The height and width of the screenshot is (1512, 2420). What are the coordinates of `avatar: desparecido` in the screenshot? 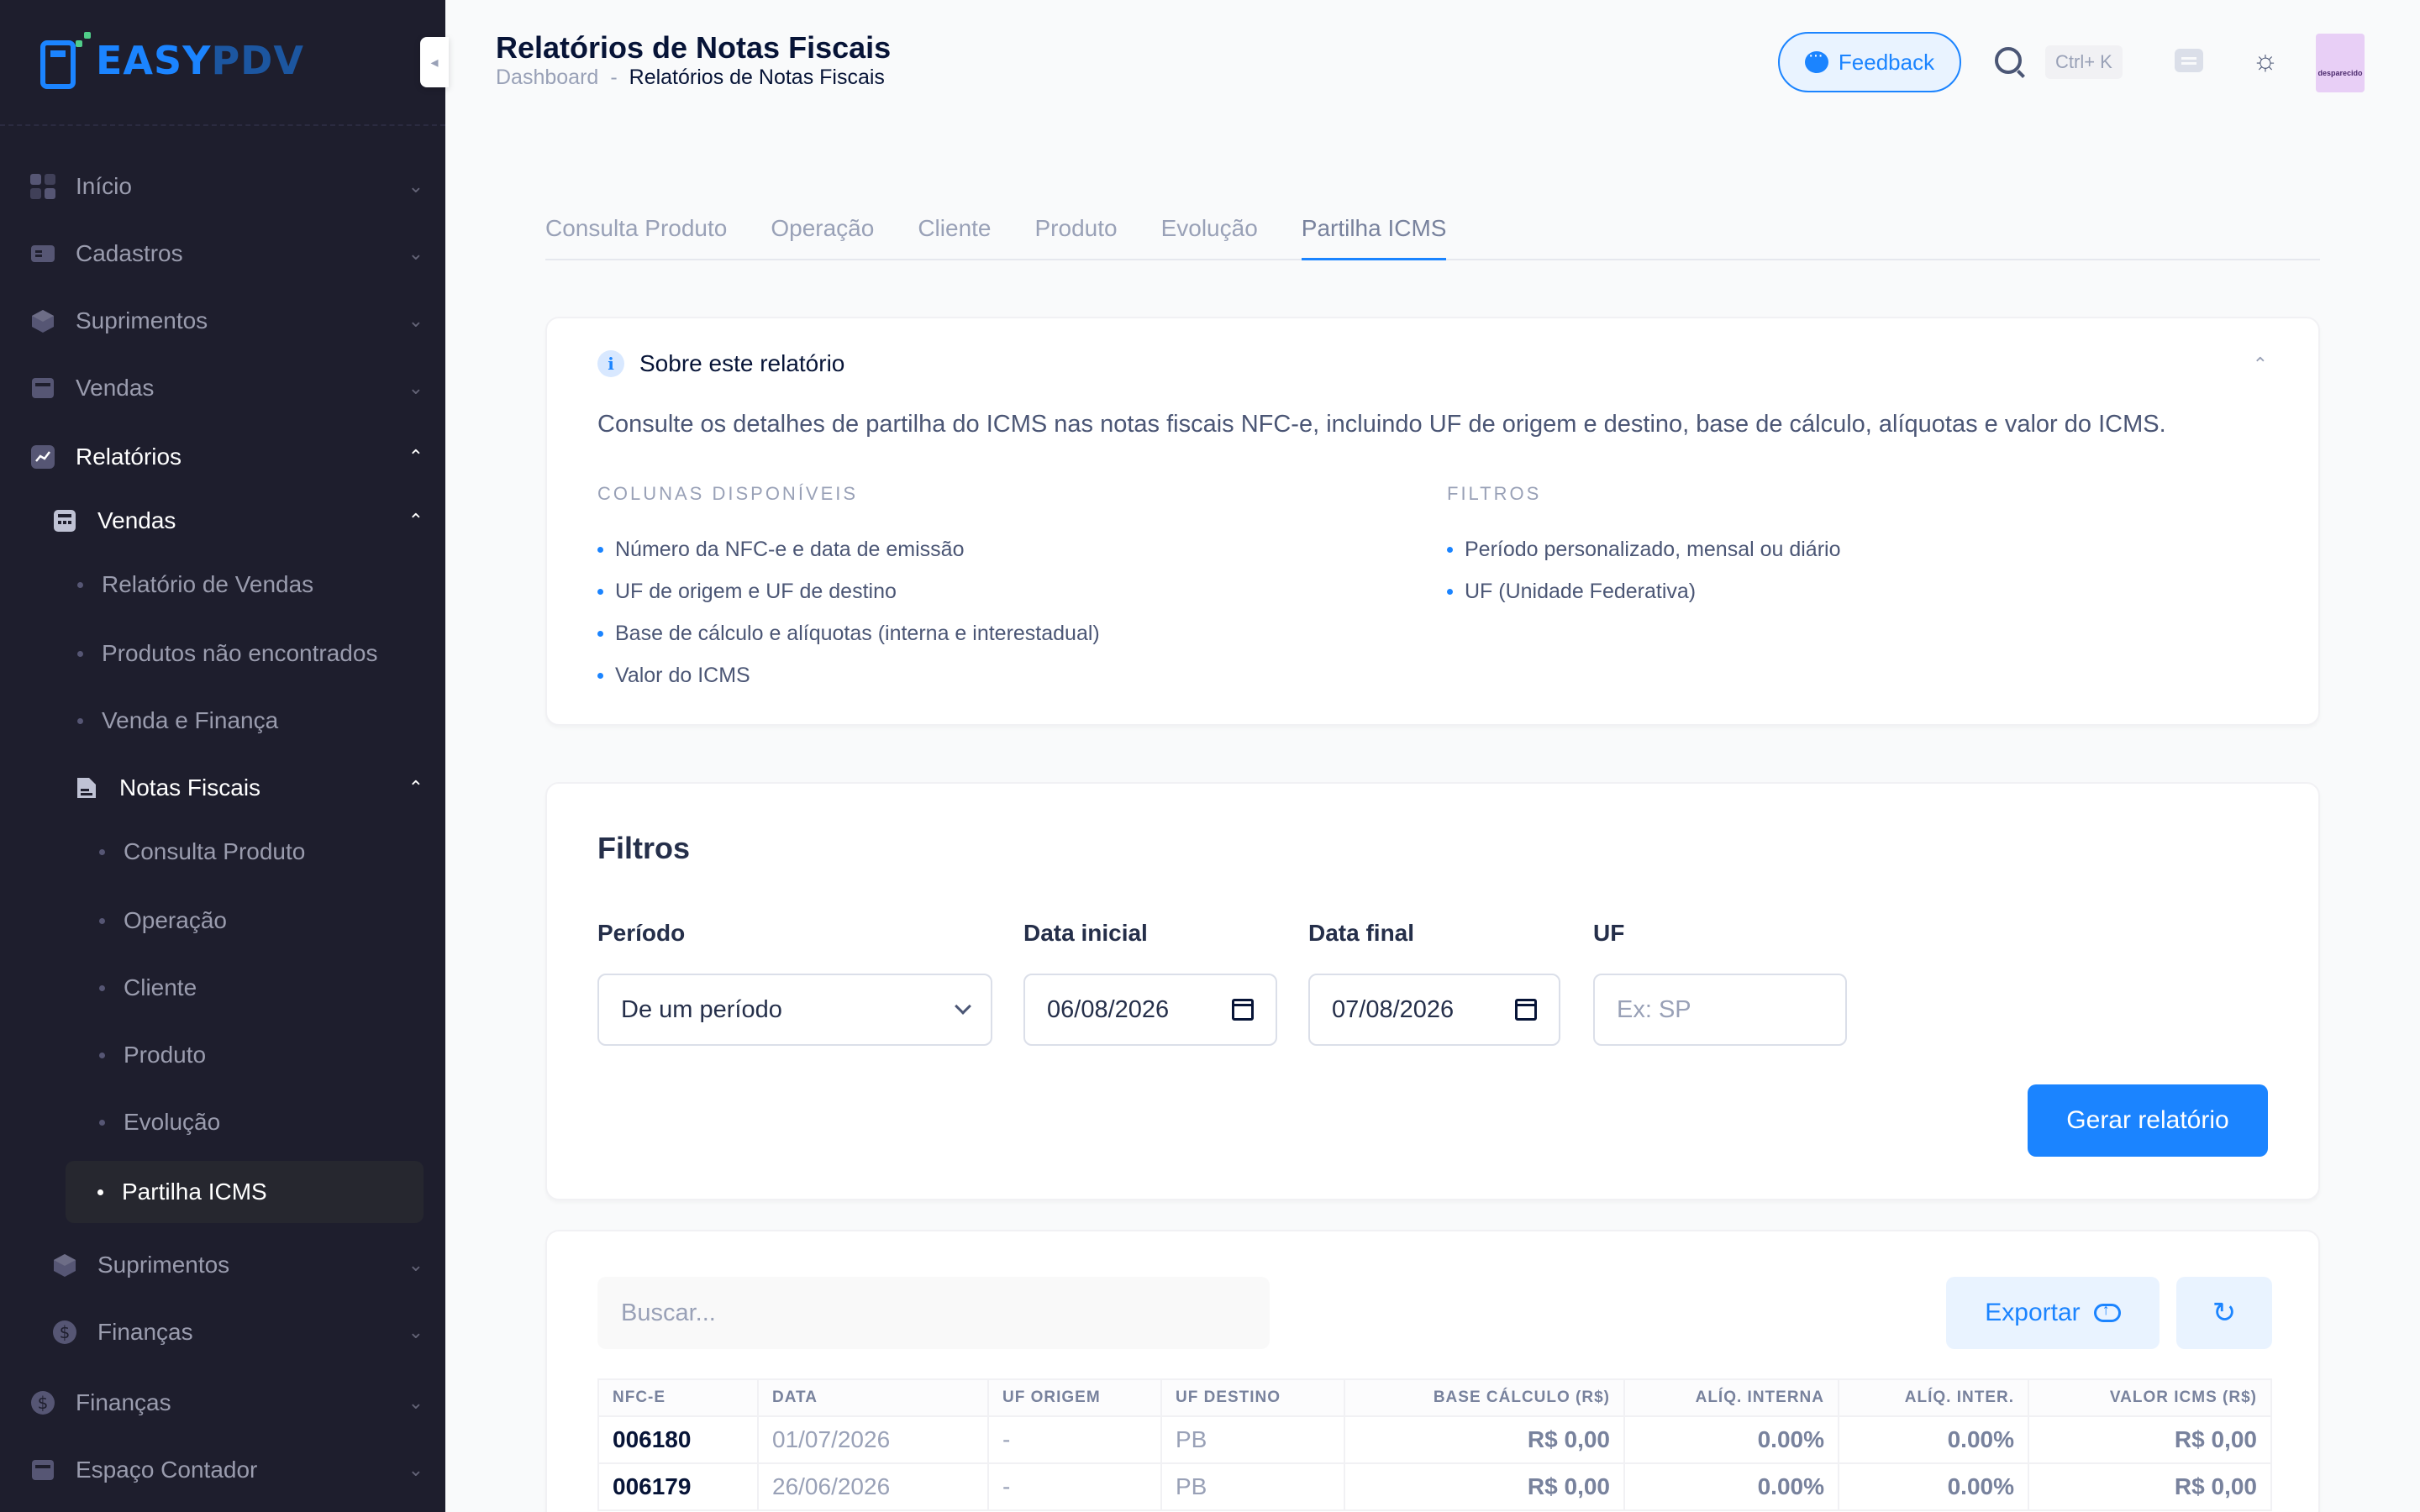 It's located at (2340, 63).